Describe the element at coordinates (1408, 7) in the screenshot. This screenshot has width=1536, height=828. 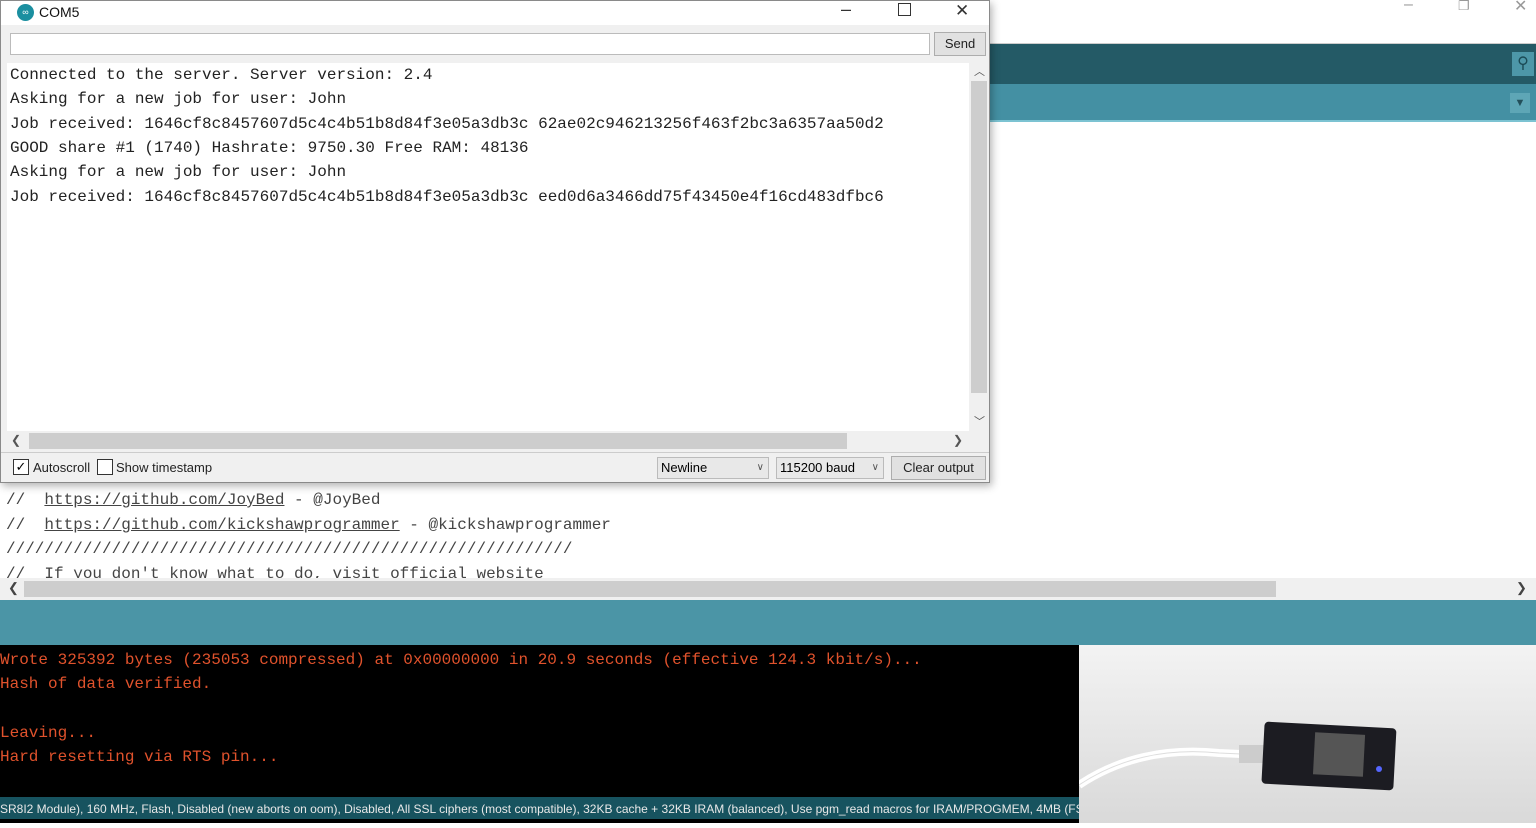
I see `ide-minimize-icon: –` at that location.